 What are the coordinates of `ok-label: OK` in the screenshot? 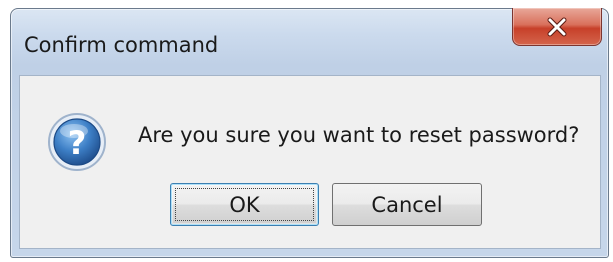 It's located at (244, 204).